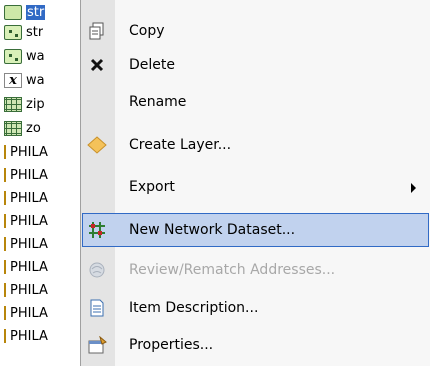 The image size is (430, 366). Describe the element at coordinates (97, 345) in the screenshot. I see `properties-icon` at that location.